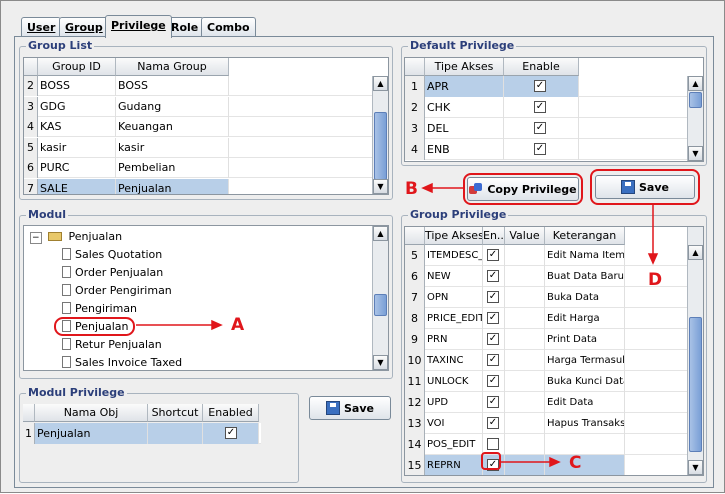 This screenshot has width=725, height=494. What do you see at coordinates (411, 189) in the screenshot?
I see `annotation-label-b: B` at bounding box center [411, 189].